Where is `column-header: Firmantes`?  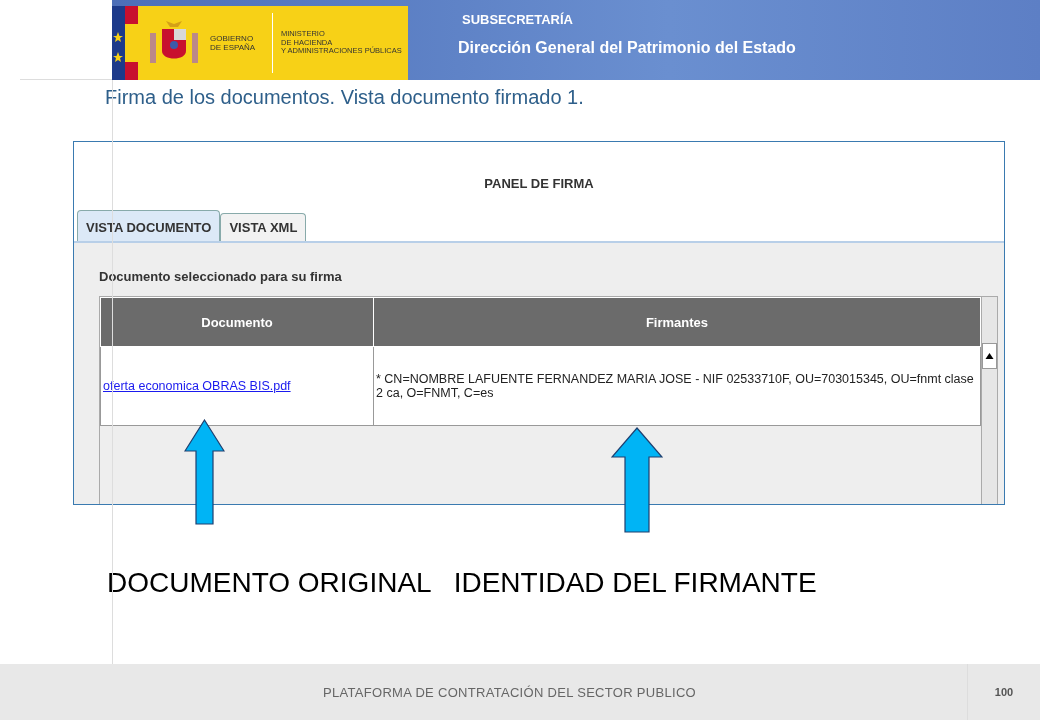
column-header: Firmantes is located at coordinates (677, 322).